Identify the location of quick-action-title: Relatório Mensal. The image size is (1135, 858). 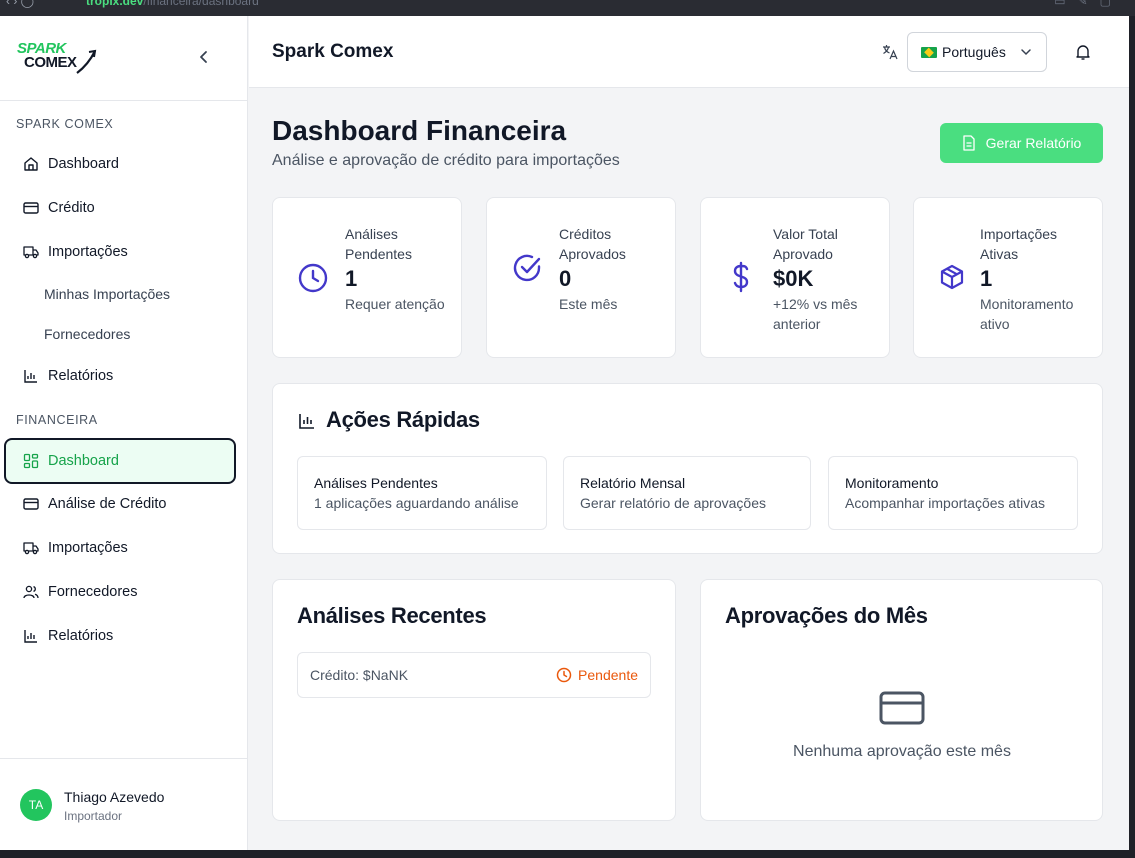
(633, 483).